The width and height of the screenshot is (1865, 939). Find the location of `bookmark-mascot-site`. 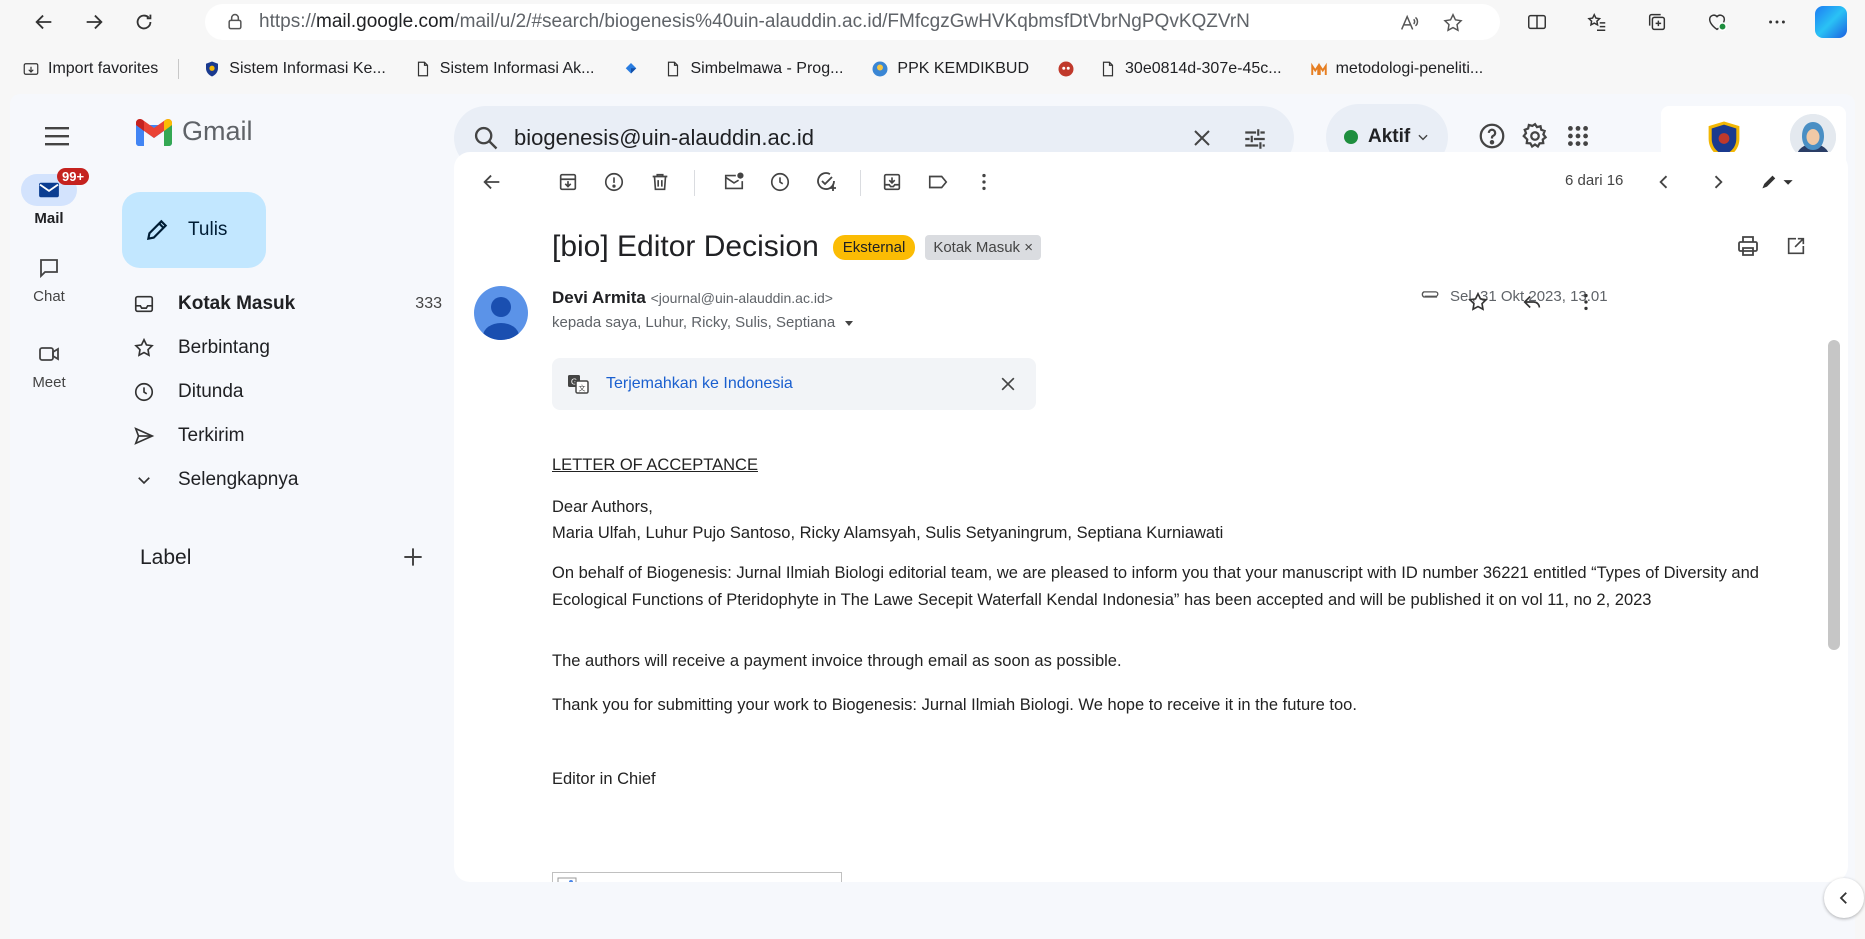

bookmark-mascot-site is located at coordinates (1070, 69).